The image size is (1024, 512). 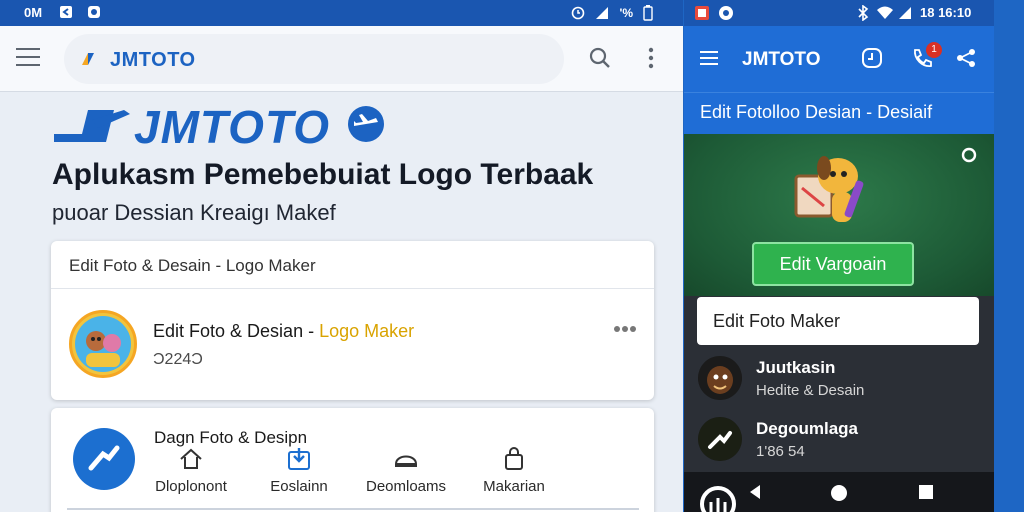 I want to click on airplane-icon, so click(x=366, y=124).